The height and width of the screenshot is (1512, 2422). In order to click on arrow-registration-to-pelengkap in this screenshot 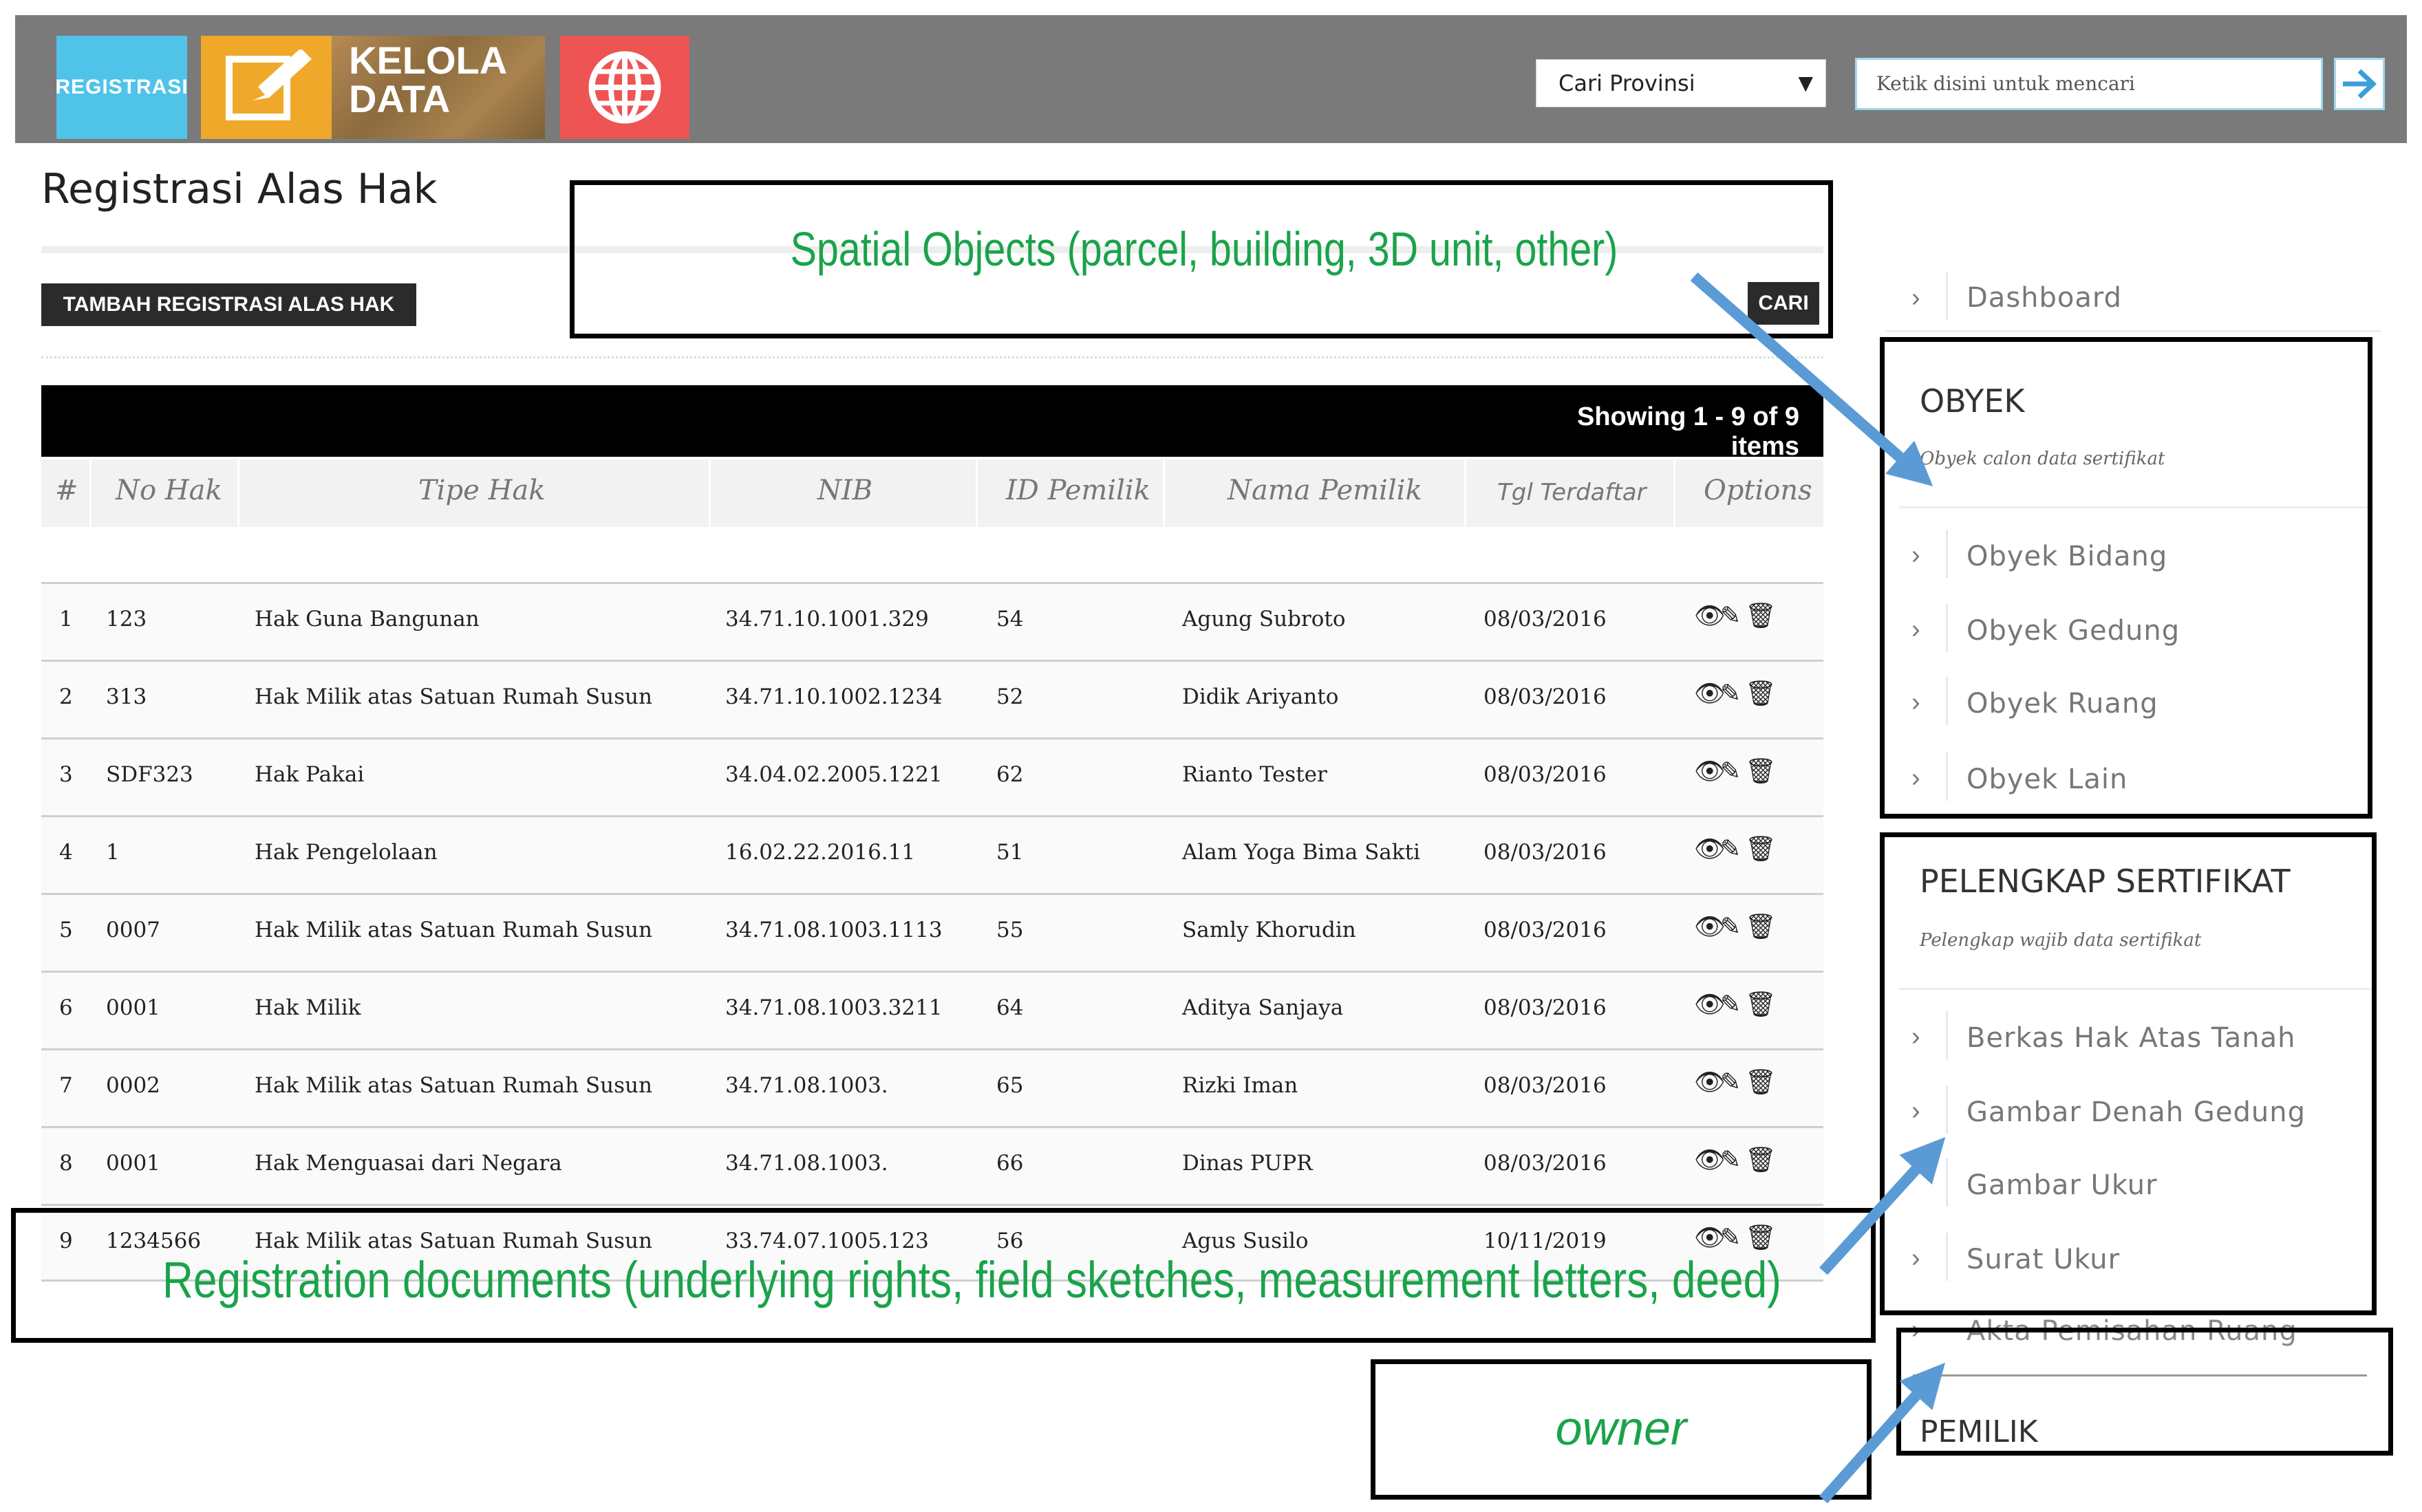, I will do `click(1883, 1206)`.